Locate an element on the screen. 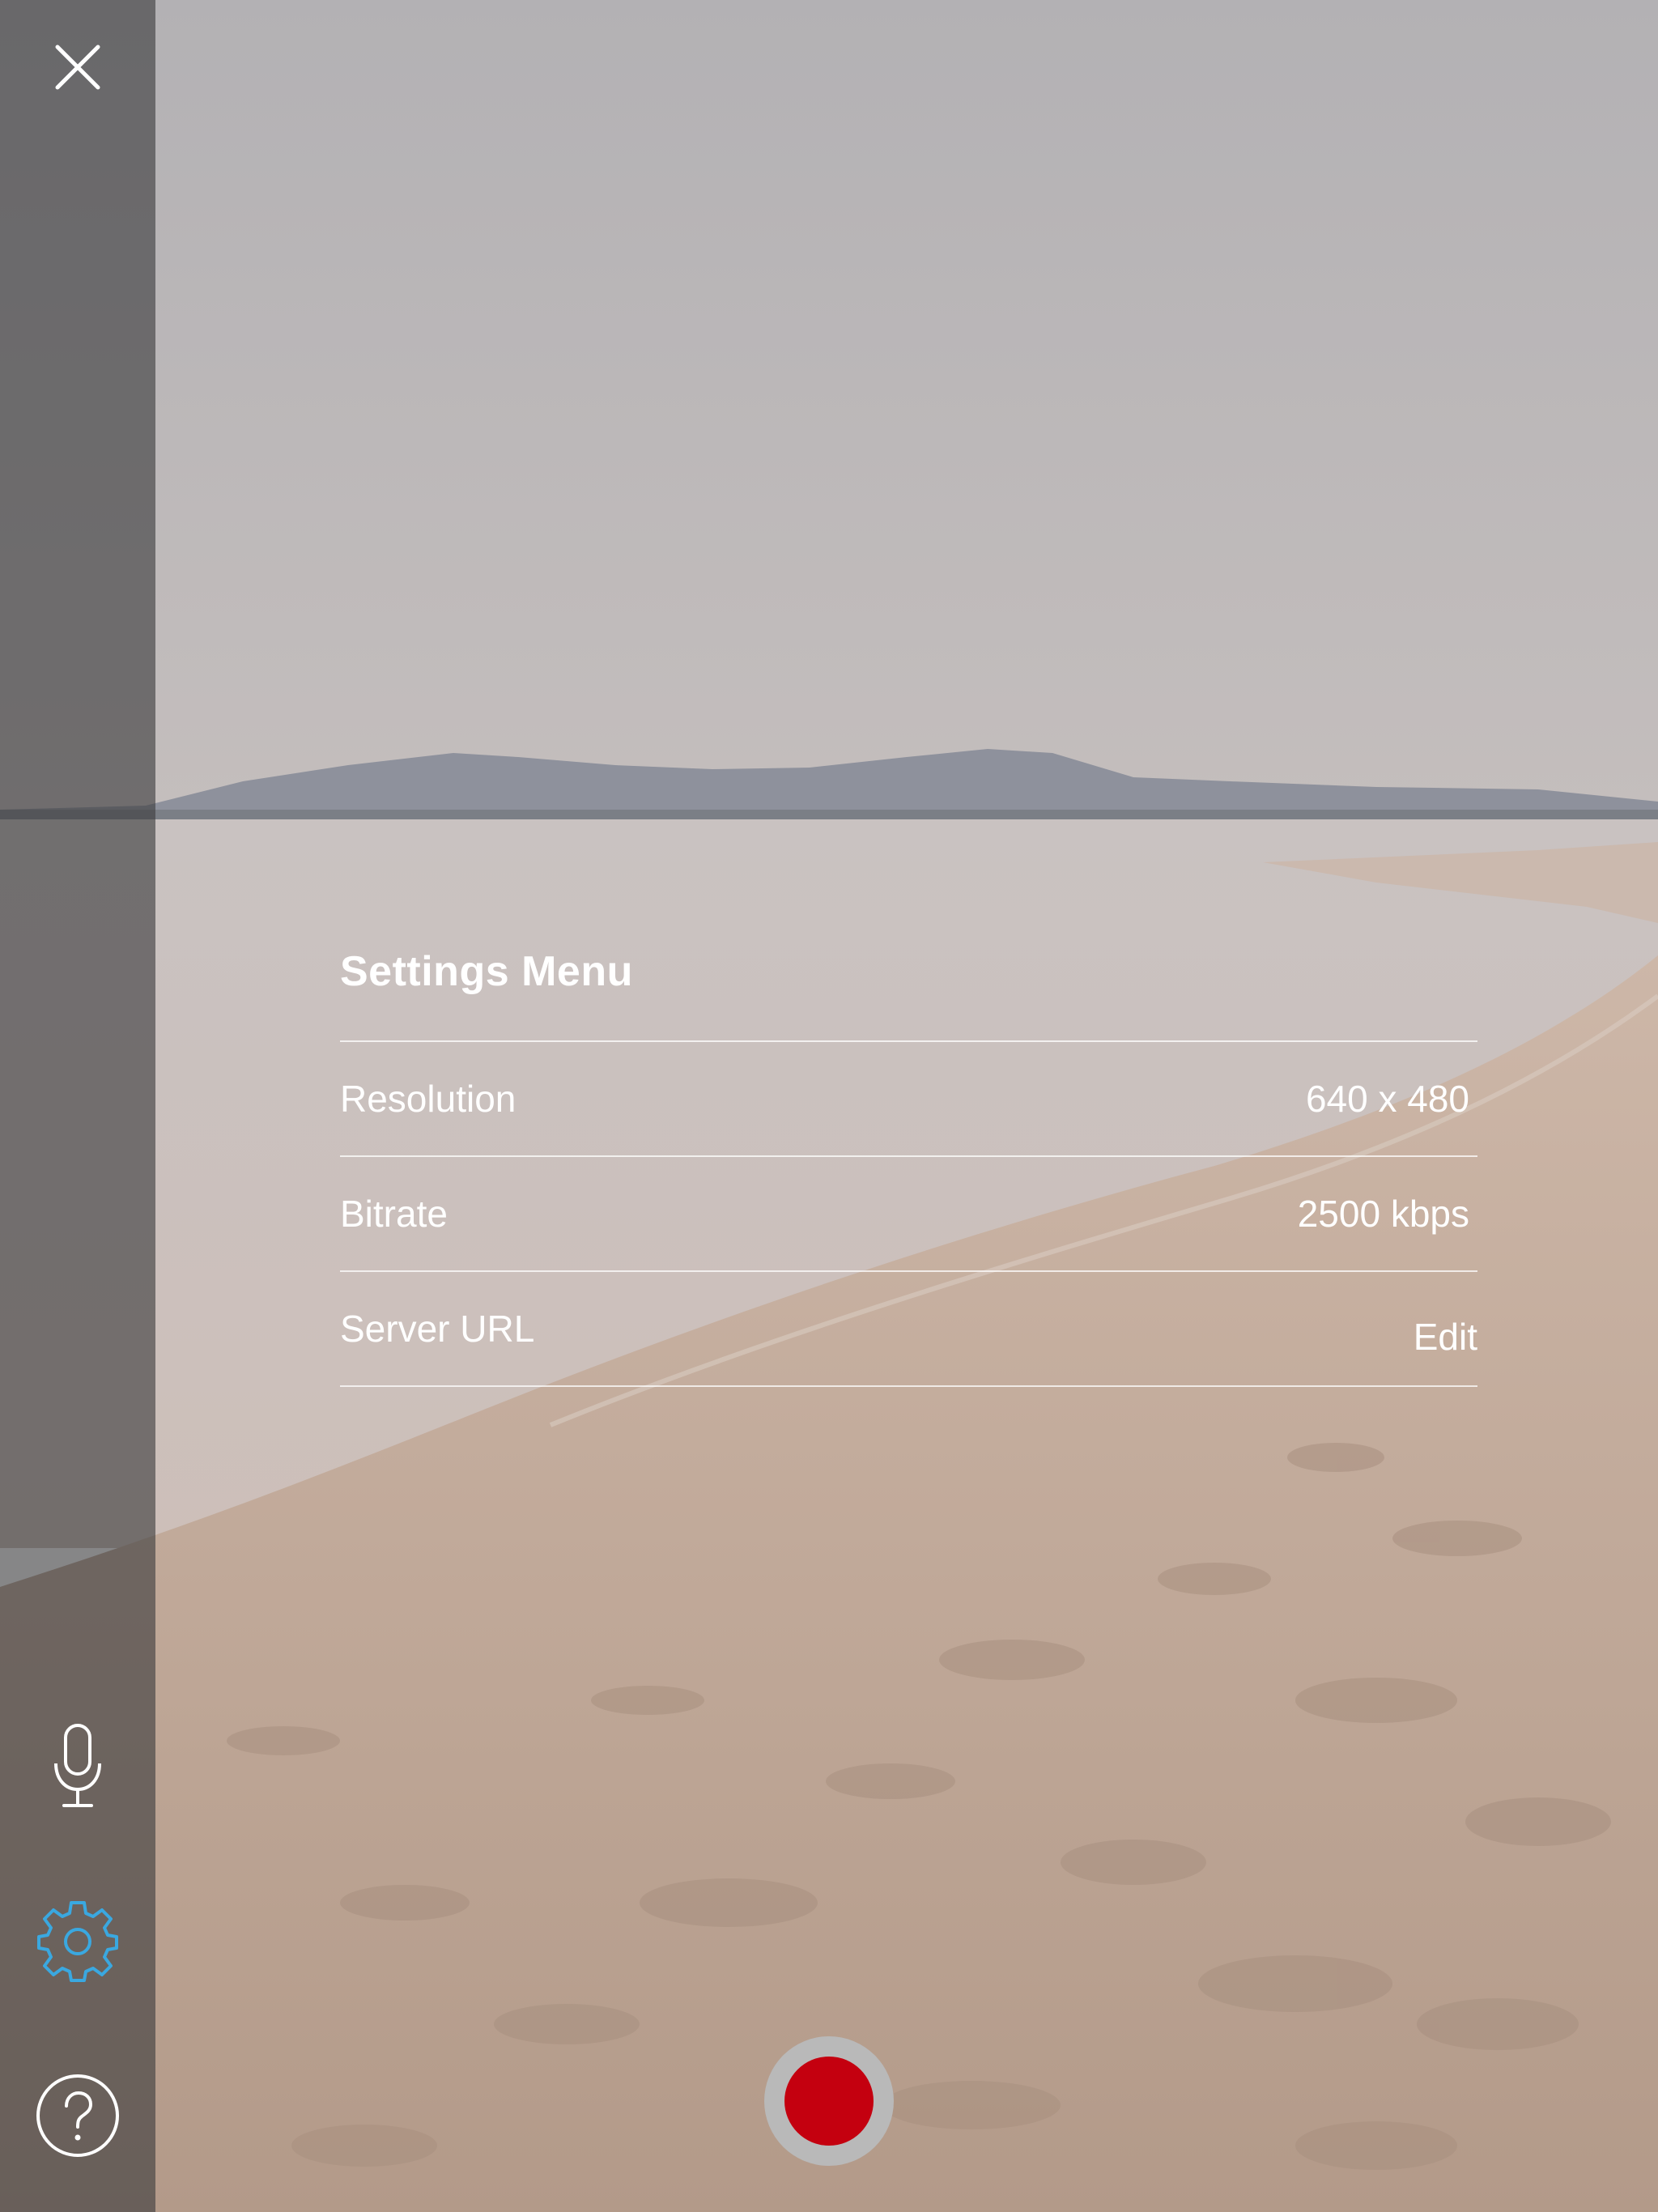 This screenshot has width=1658, height=2212. settings-row-bitrate: Bitrate 2500 kbps is located at coordinates (908, 1213).